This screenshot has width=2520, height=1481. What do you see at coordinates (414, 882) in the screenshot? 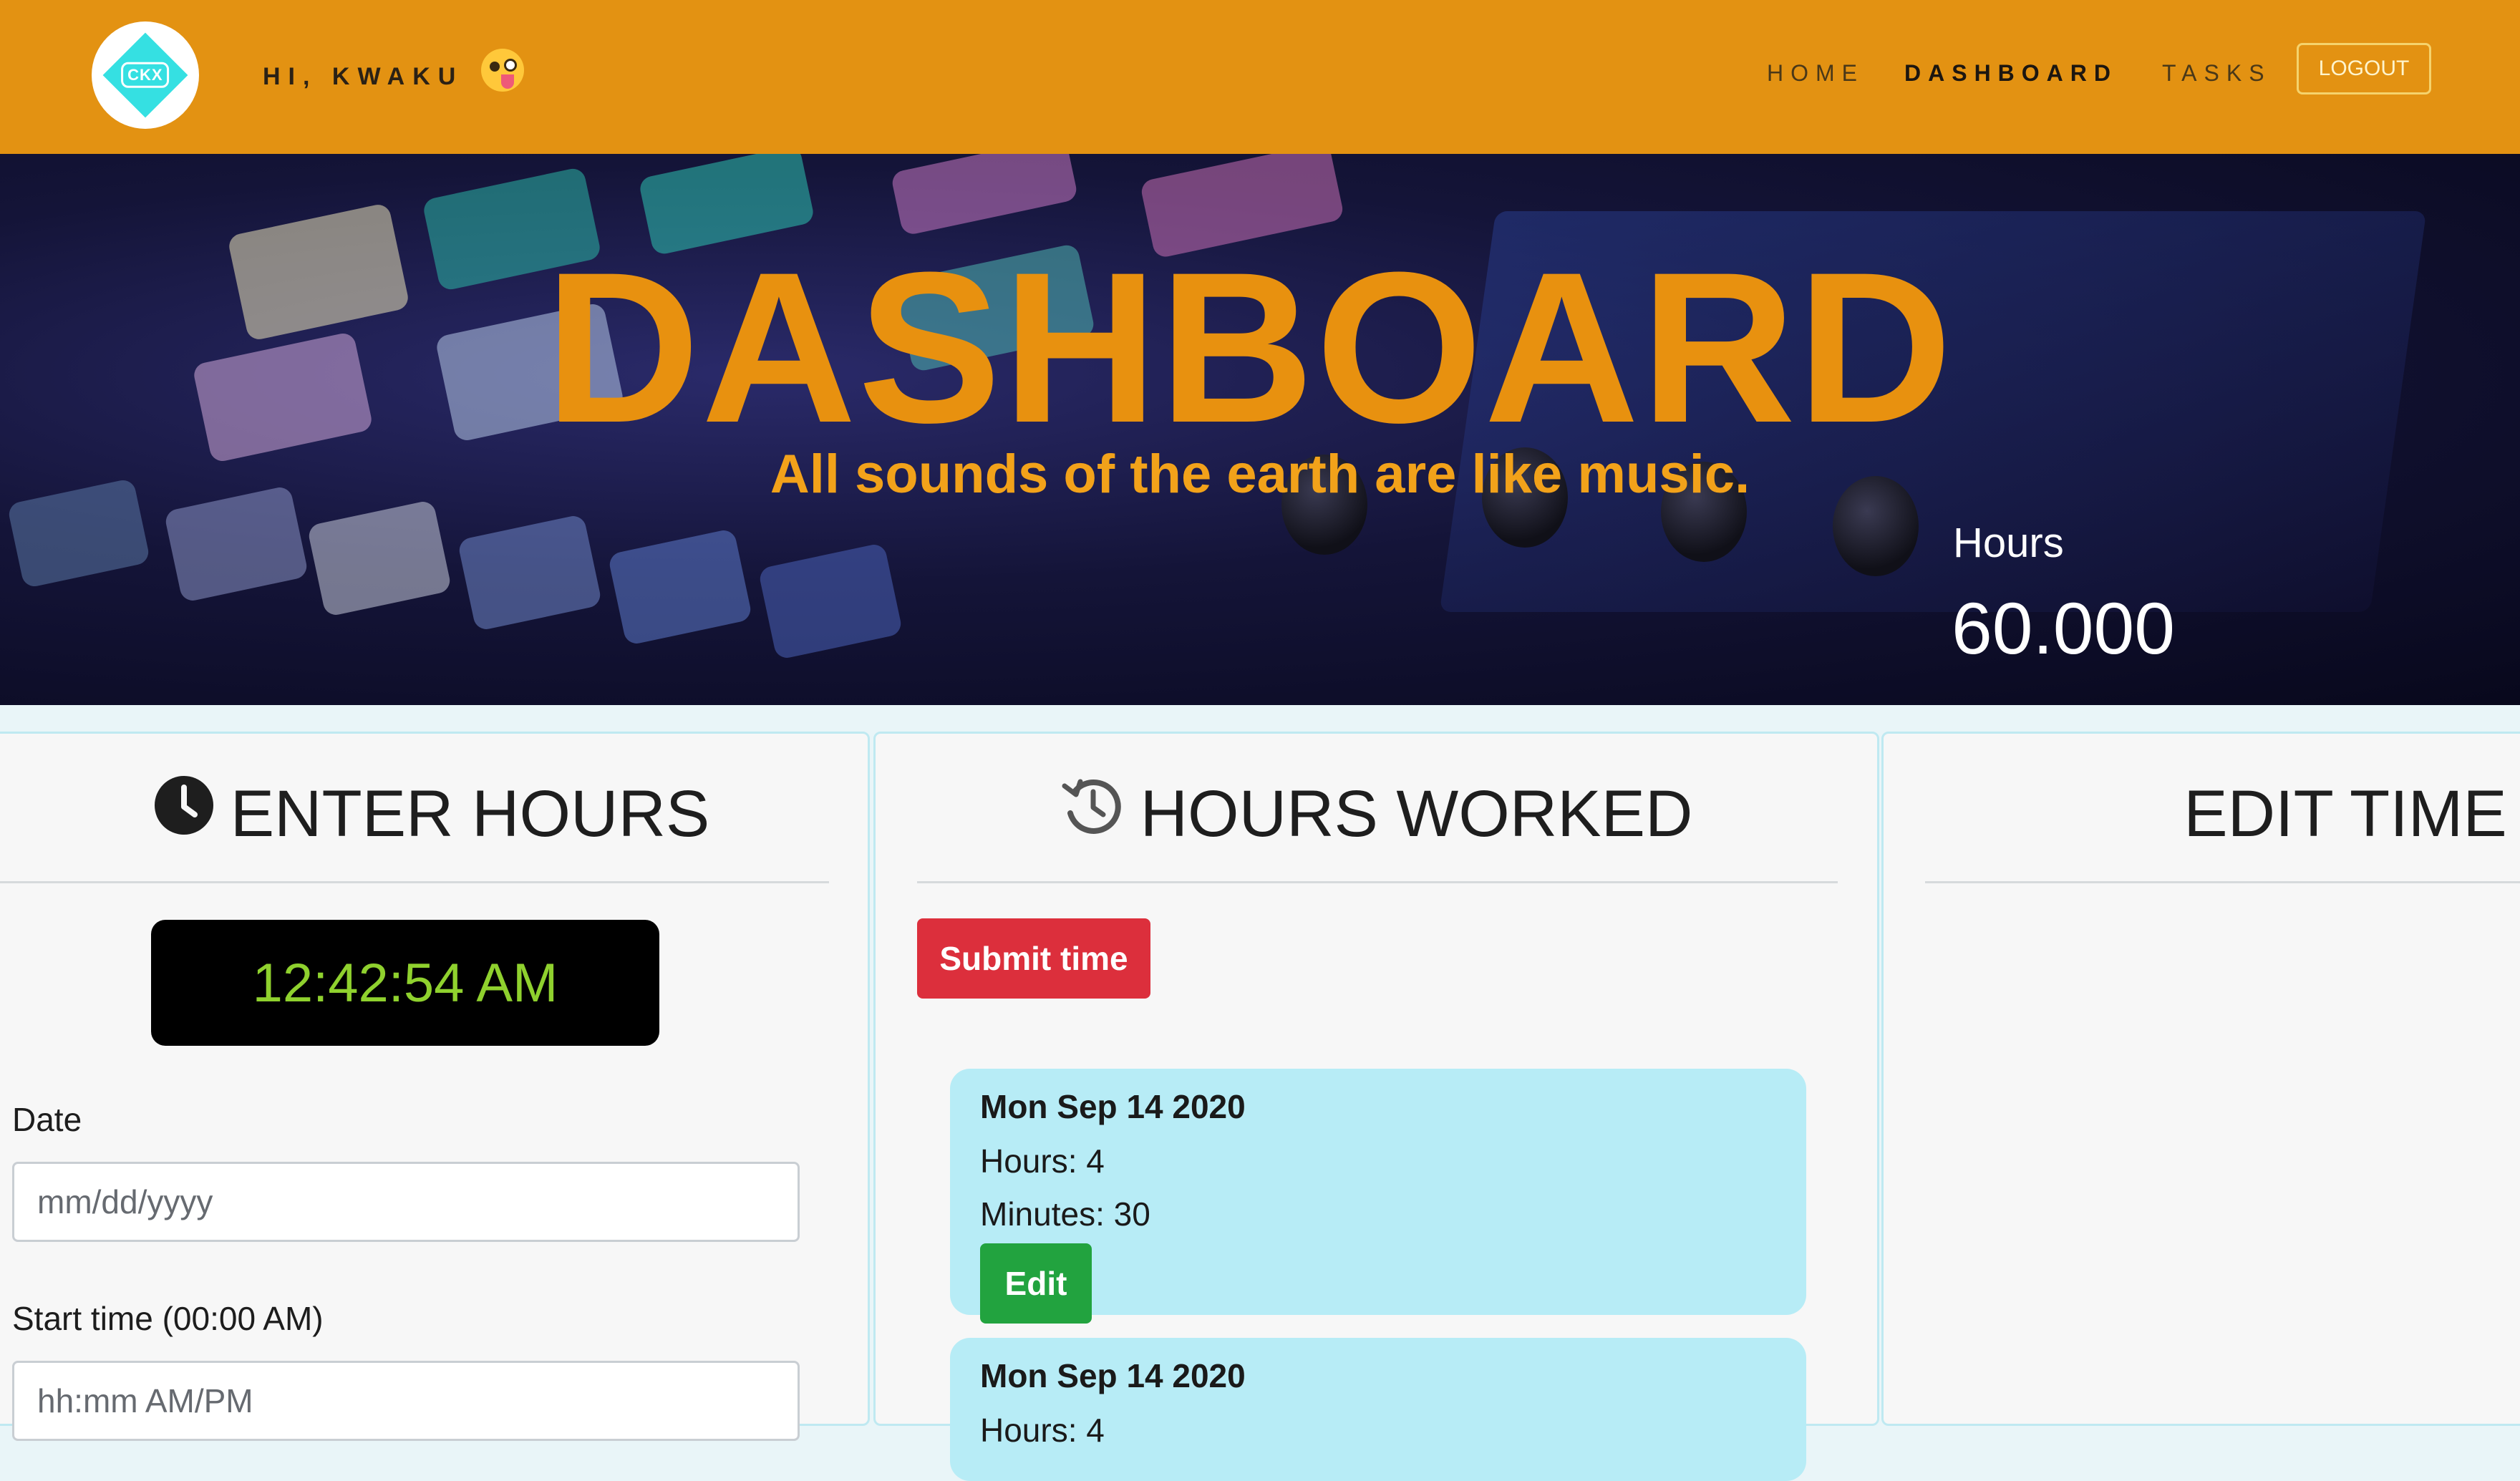
I see `enter-hours-divider` at bounding box center [414, 882].